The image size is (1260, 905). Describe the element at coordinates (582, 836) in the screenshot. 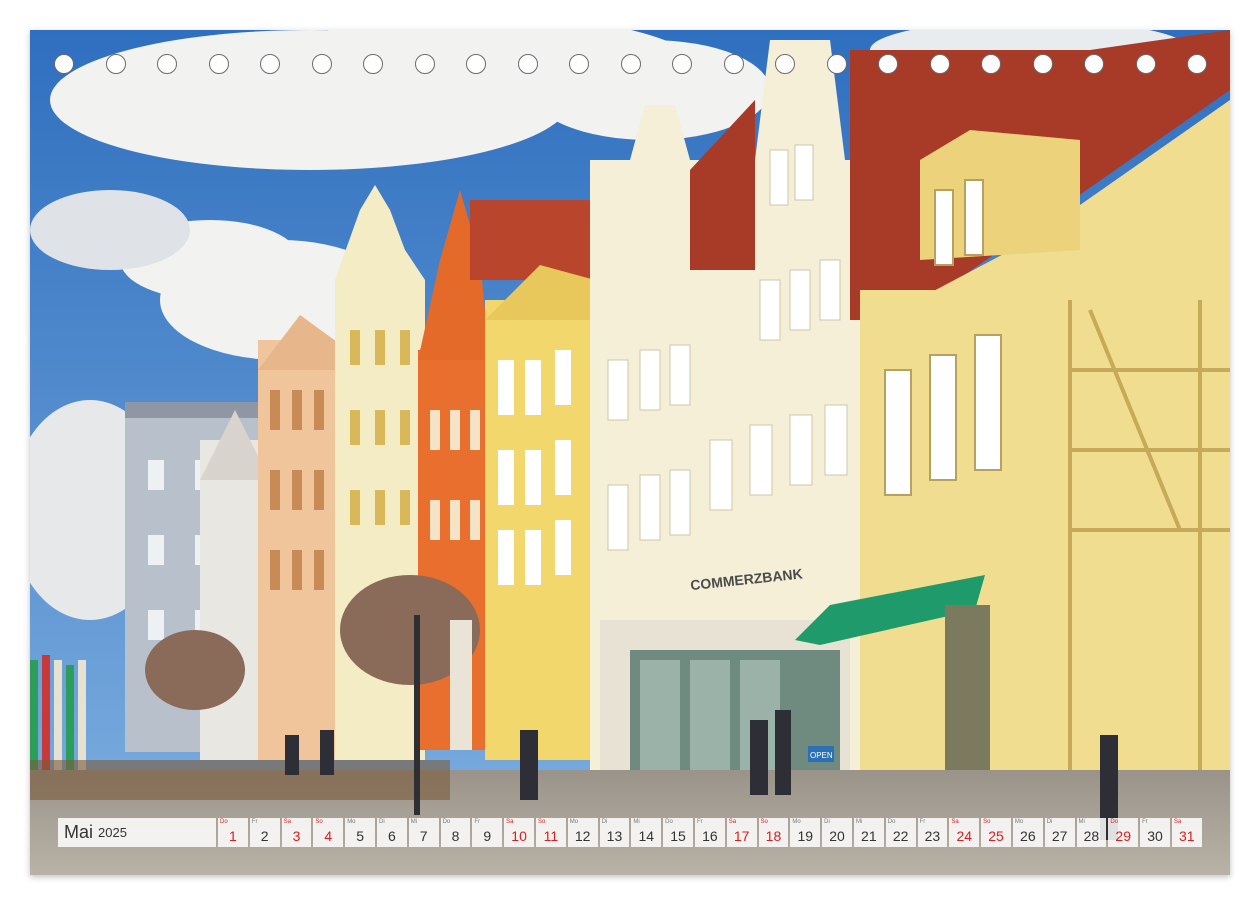

I see `day-number: 12` at that location.